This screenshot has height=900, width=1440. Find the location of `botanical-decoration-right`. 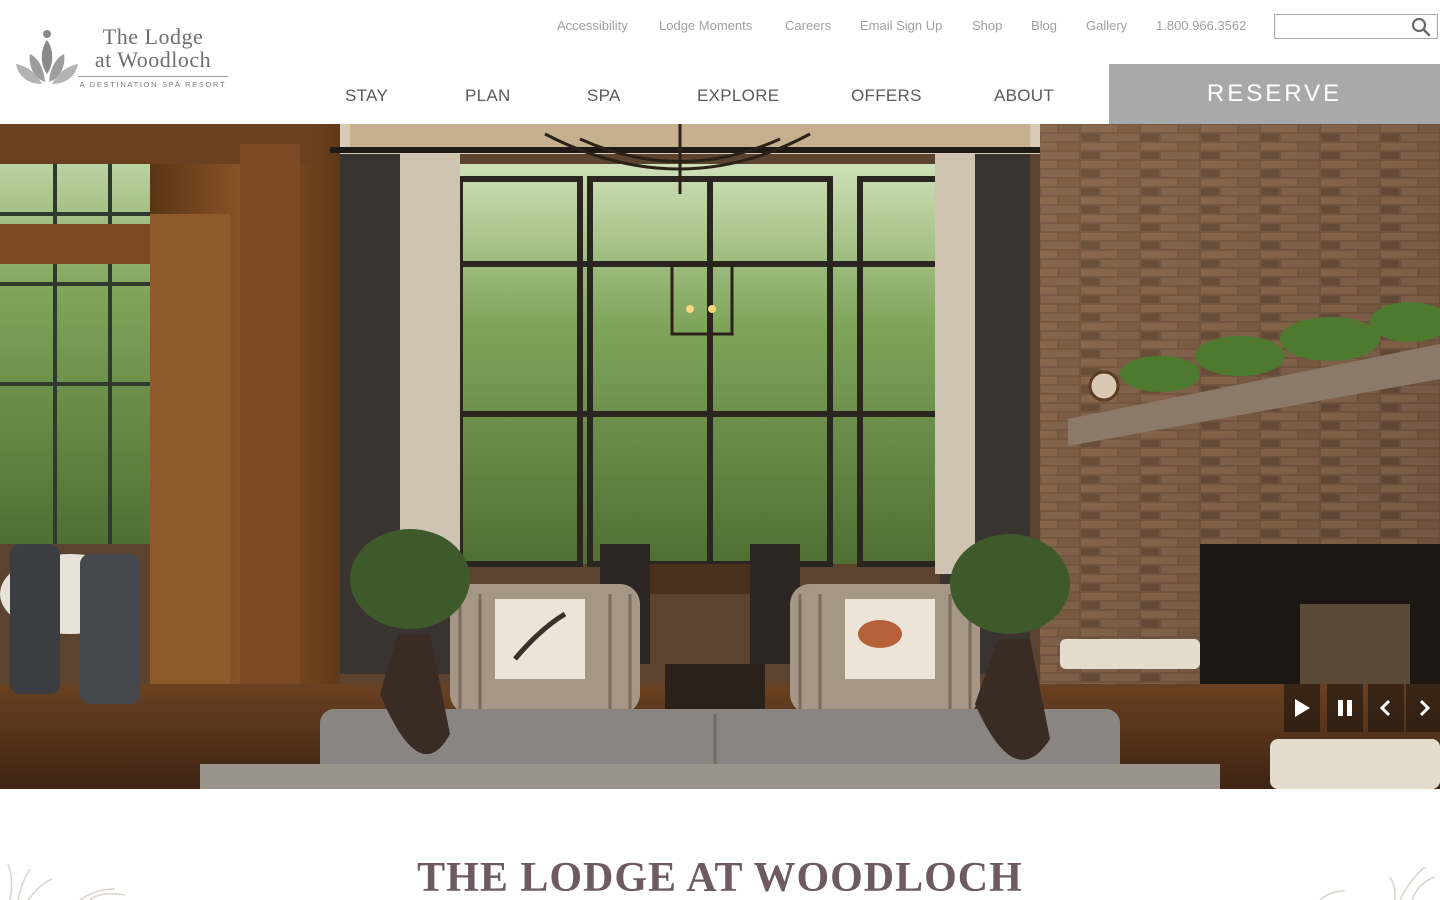

botanical-decoration-right is located at coordinates (1377, 883).